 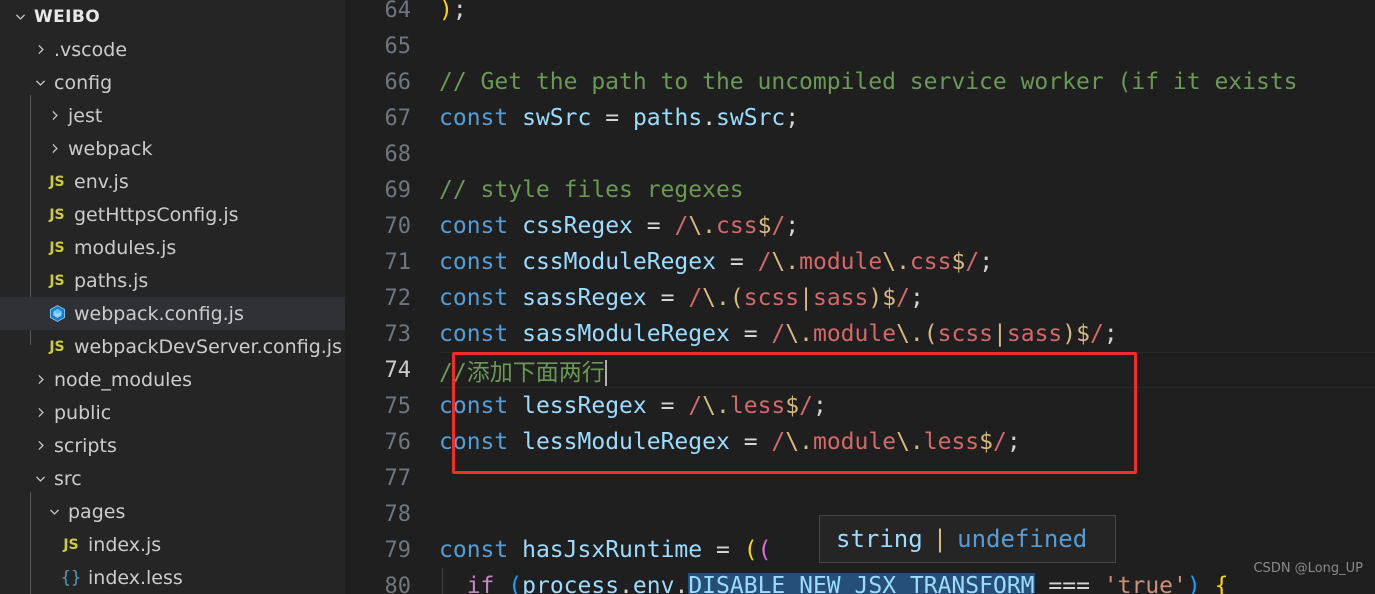 I want to click on line-number: 77, so click(x=398, y=478).